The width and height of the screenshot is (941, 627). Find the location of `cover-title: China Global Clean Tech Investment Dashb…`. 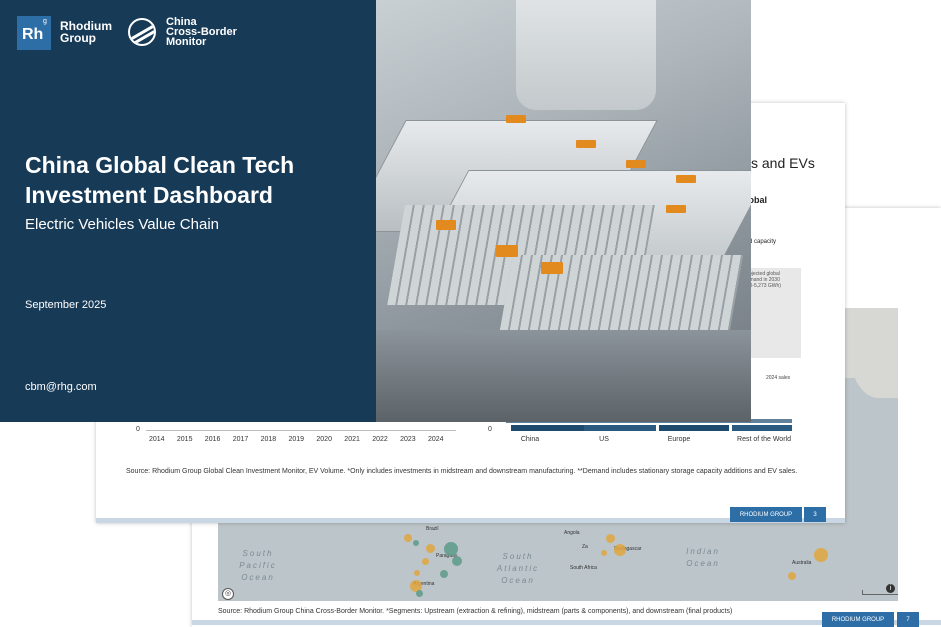

cover-title: China Global Clean Tech Investment Dashb… is located at coordinates (160, 180).